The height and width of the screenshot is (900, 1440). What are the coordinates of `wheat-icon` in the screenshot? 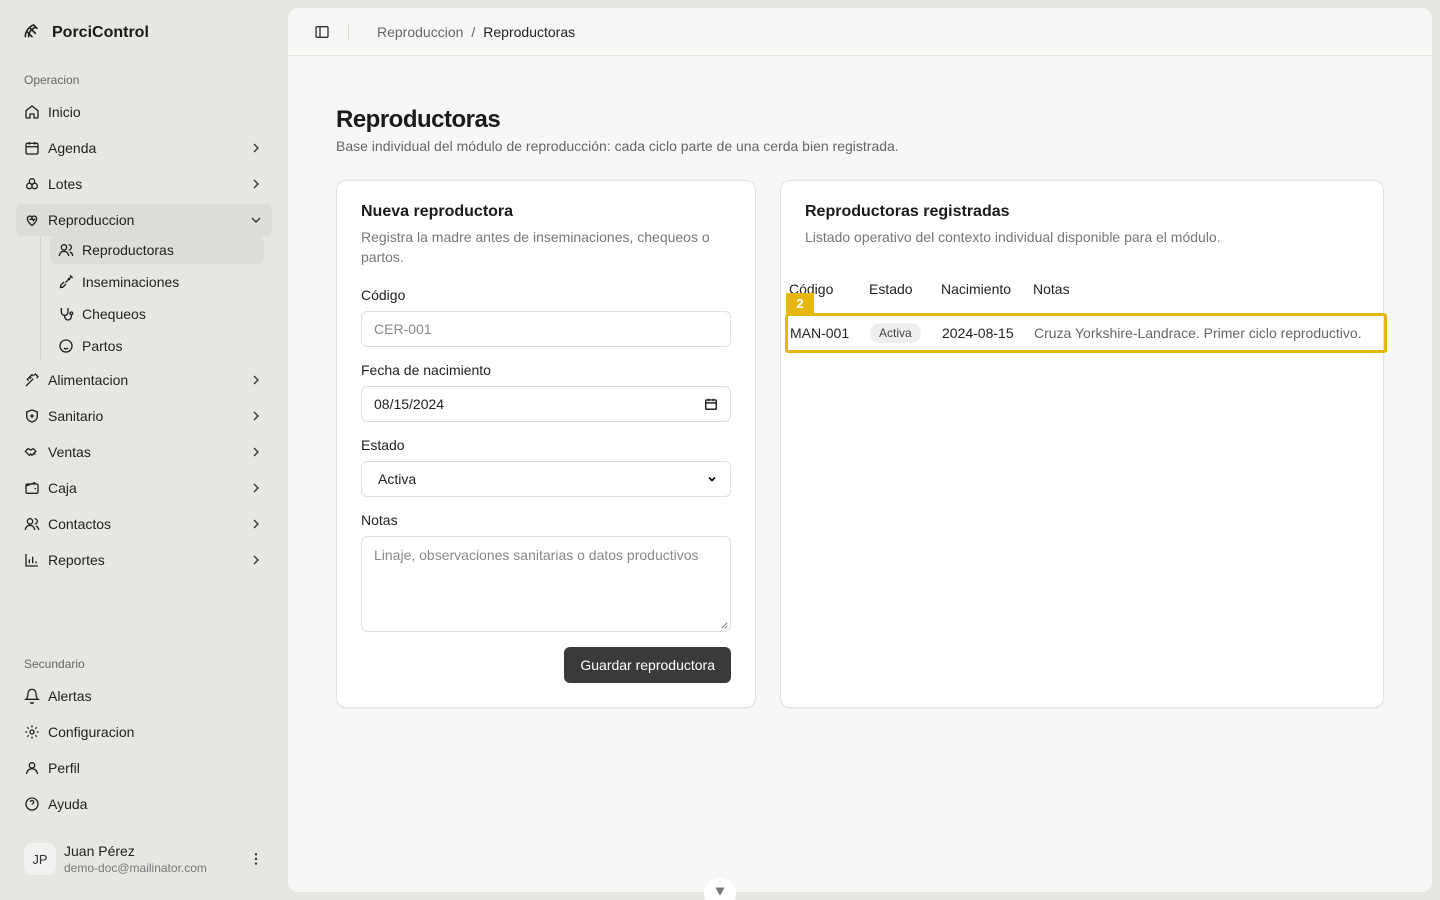 It's located at (32, 380).